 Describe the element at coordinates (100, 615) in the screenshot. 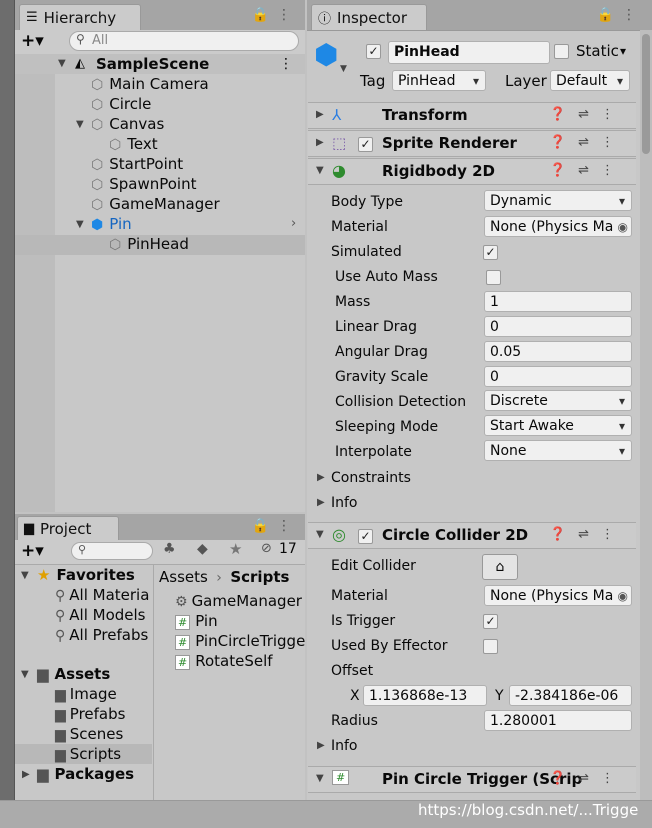

I see `favorite-item: ⚲ All Models` at that location.